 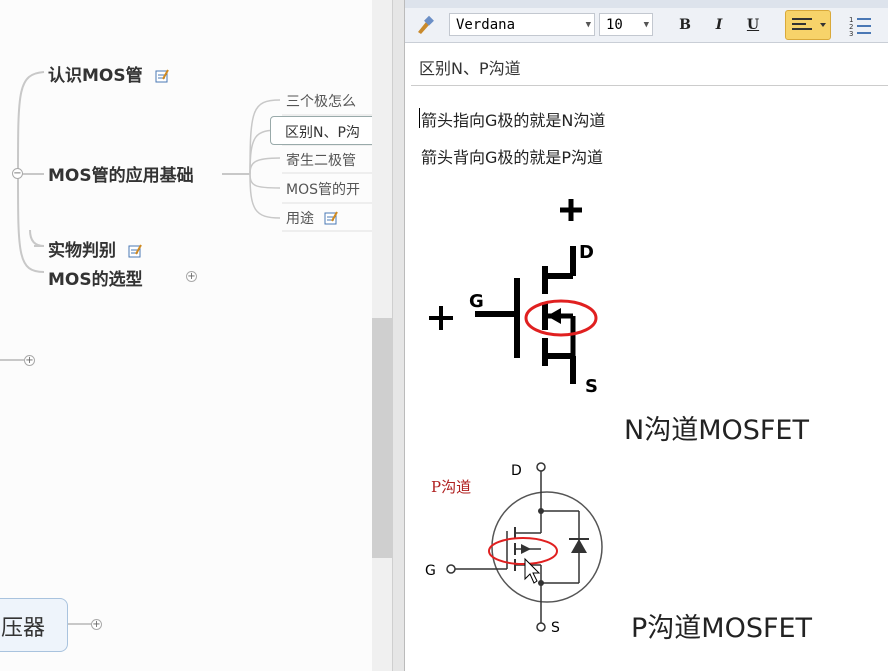 I want to click on mindmap-sub-item: 寄生二极管, so click(x=321, y=160).